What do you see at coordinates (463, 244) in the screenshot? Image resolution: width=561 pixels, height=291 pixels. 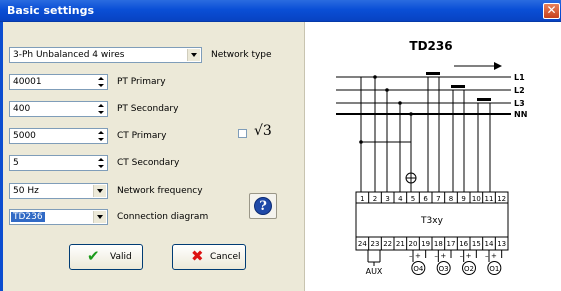 I see `terminal-bottom-16: 16` at bounding box center [463, 244].